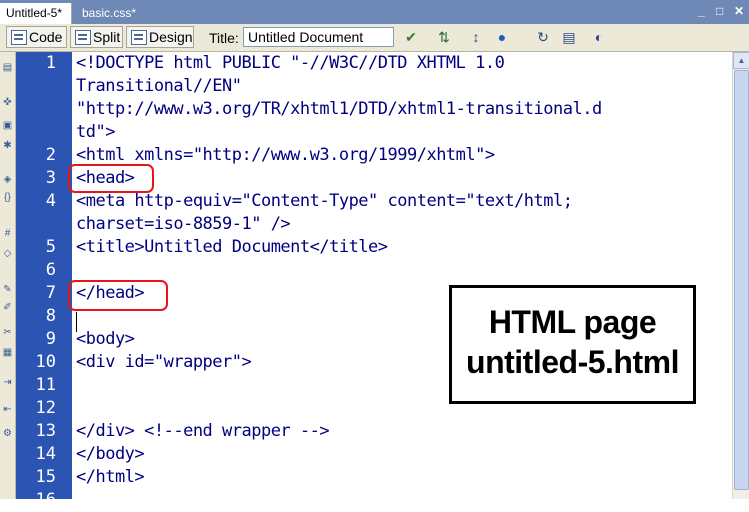  I want to click on vertical-scrollbar: ▲, so click(740, 275).